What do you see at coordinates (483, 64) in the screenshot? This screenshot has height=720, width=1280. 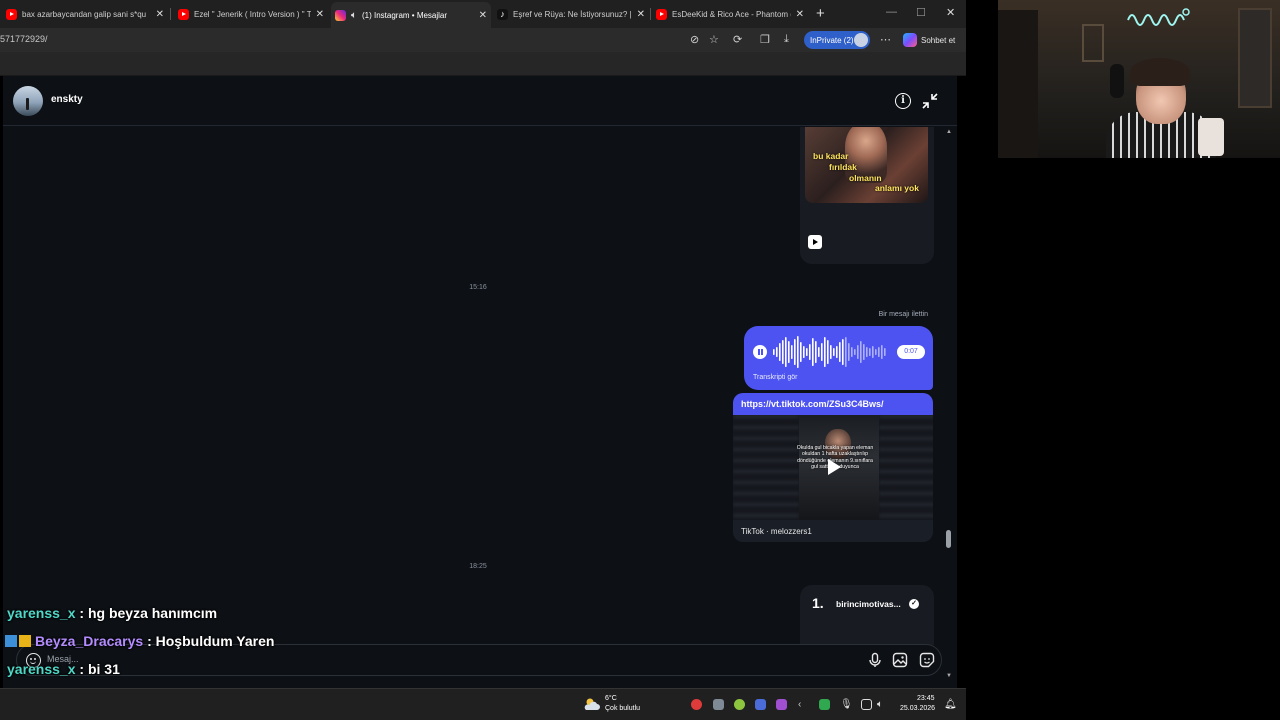 I see `favorites-bar` at bounding box center [483, 64].